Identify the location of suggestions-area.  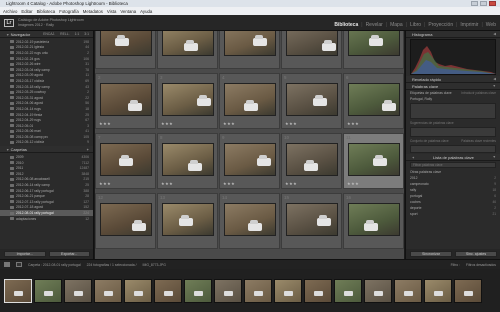
(453, 132).